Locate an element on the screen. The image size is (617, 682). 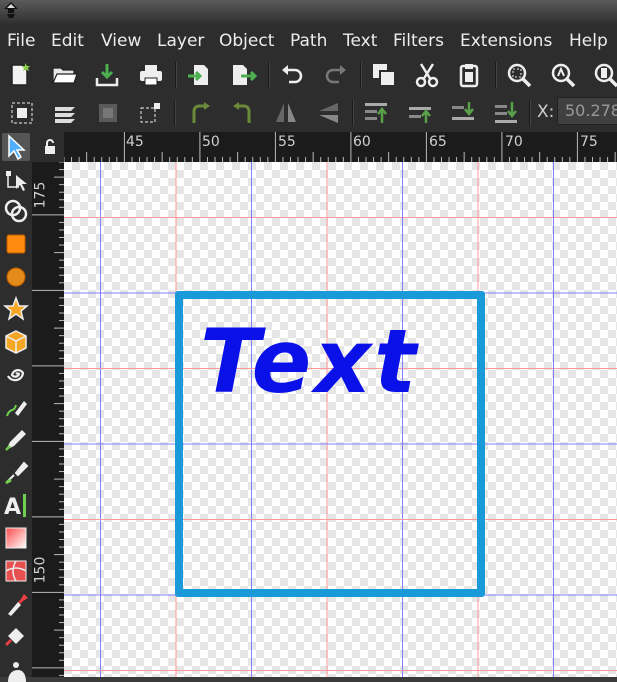
save-icon is located at coordinates (107, 75).